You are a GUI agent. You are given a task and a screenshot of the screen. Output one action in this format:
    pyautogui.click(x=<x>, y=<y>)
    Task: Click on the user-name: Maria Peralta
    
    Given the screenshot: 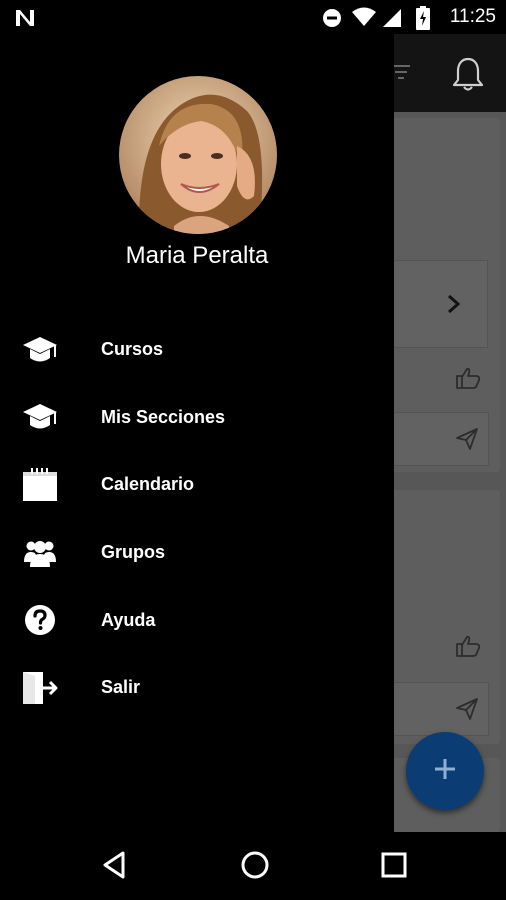 What is the action you would take?
    pyautogui.click(x=197, y=255)
    